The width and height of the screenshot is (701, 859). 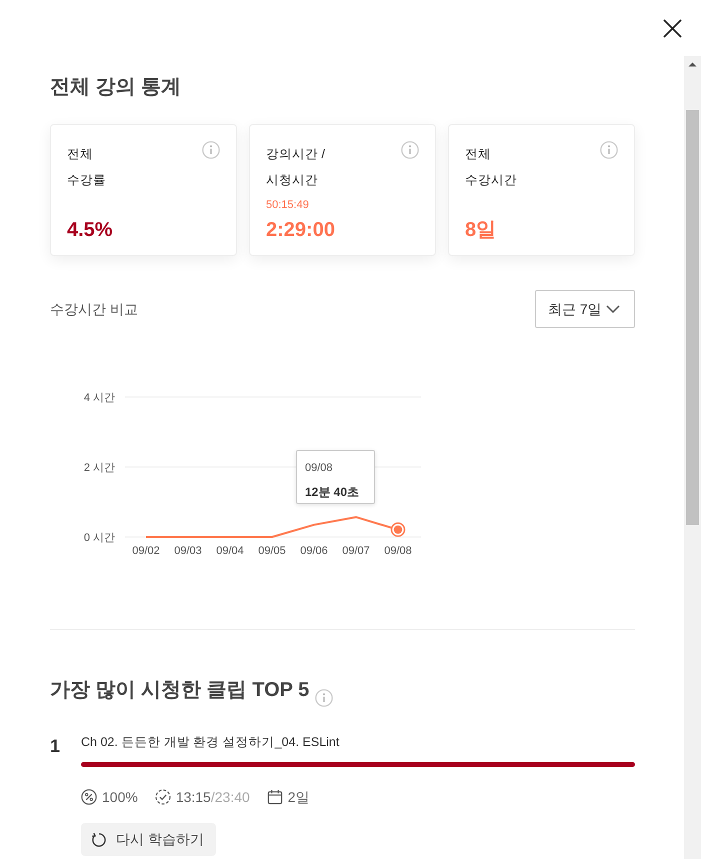 What do you see at coordinates (56, 746) in the screenshot?
I see `rank-number: 1` at bounding box center [56, 746].